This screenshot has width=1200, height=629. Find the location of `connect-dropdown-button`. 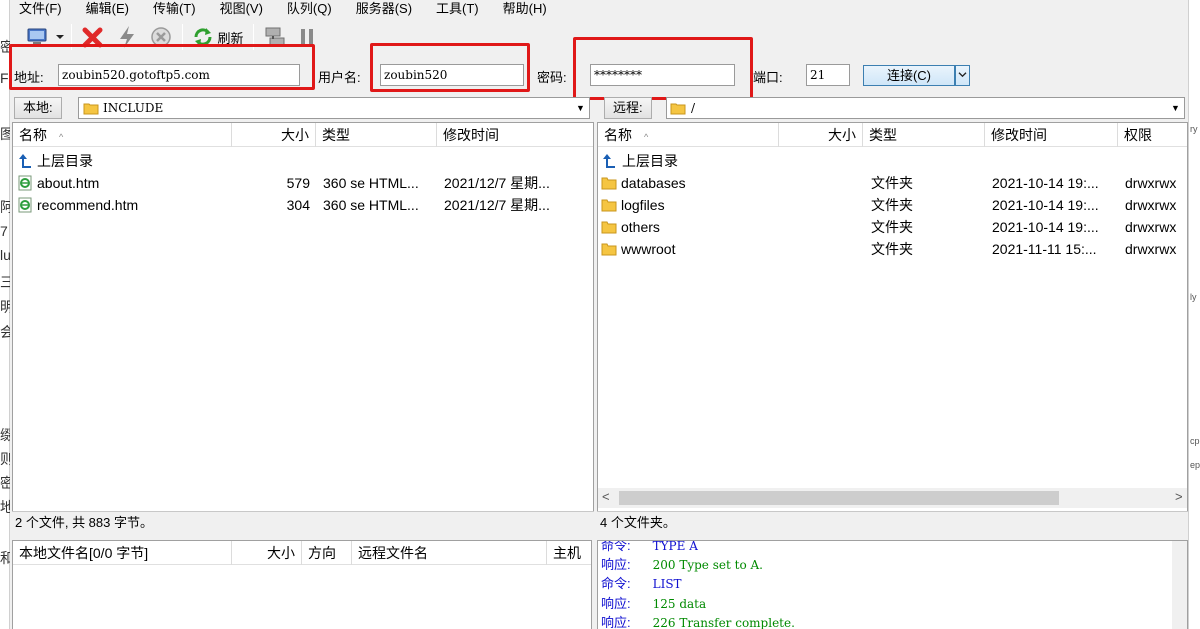

connect-dropdown-button is located at coordinates (962, 75).